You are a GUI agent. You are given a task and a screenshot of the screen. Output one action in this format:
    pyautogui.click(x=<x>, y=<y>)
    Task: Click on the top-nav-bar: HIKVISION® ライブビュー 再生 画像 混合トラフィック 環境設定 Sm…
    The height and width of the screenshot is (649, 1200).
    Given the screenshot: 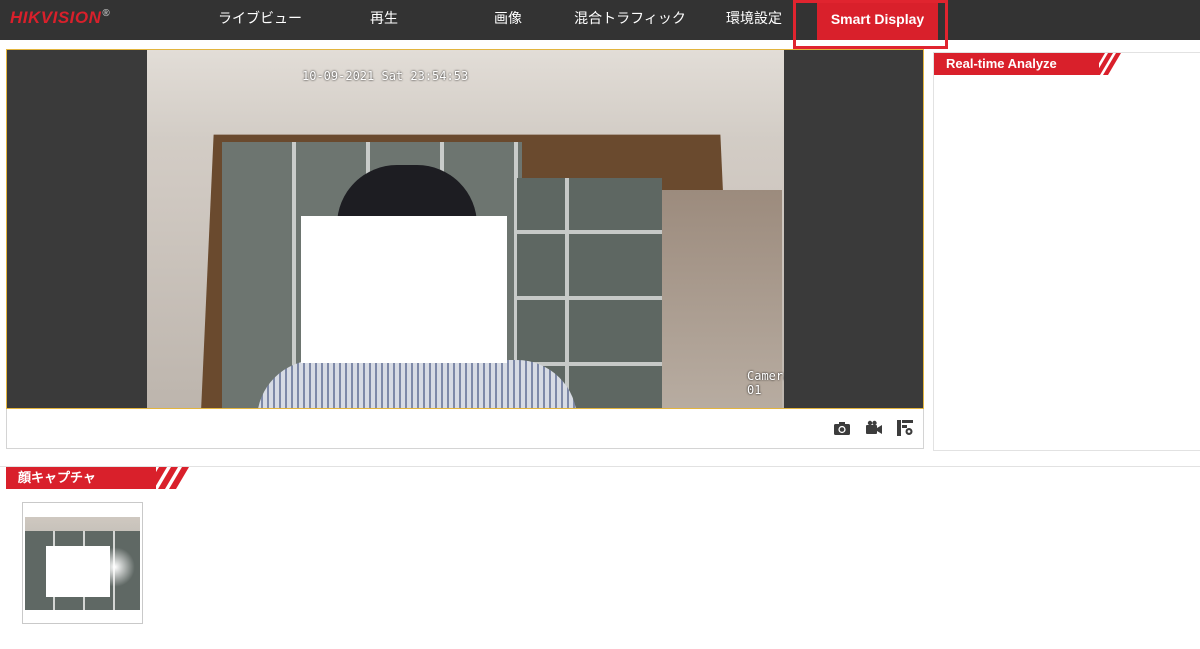 What is the action you would take?
    pyautogui.click(x=600, y=20)
    